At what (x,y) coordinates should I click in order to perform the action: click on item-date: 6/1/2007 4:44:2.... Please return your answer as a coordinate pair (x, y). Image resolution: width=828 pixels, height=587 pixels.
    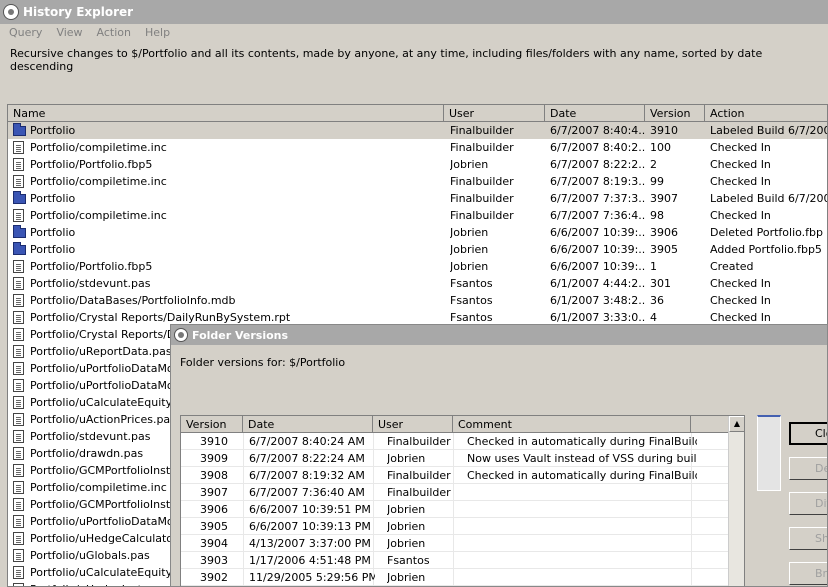
    Looking at the image, I should click on (598, 283).